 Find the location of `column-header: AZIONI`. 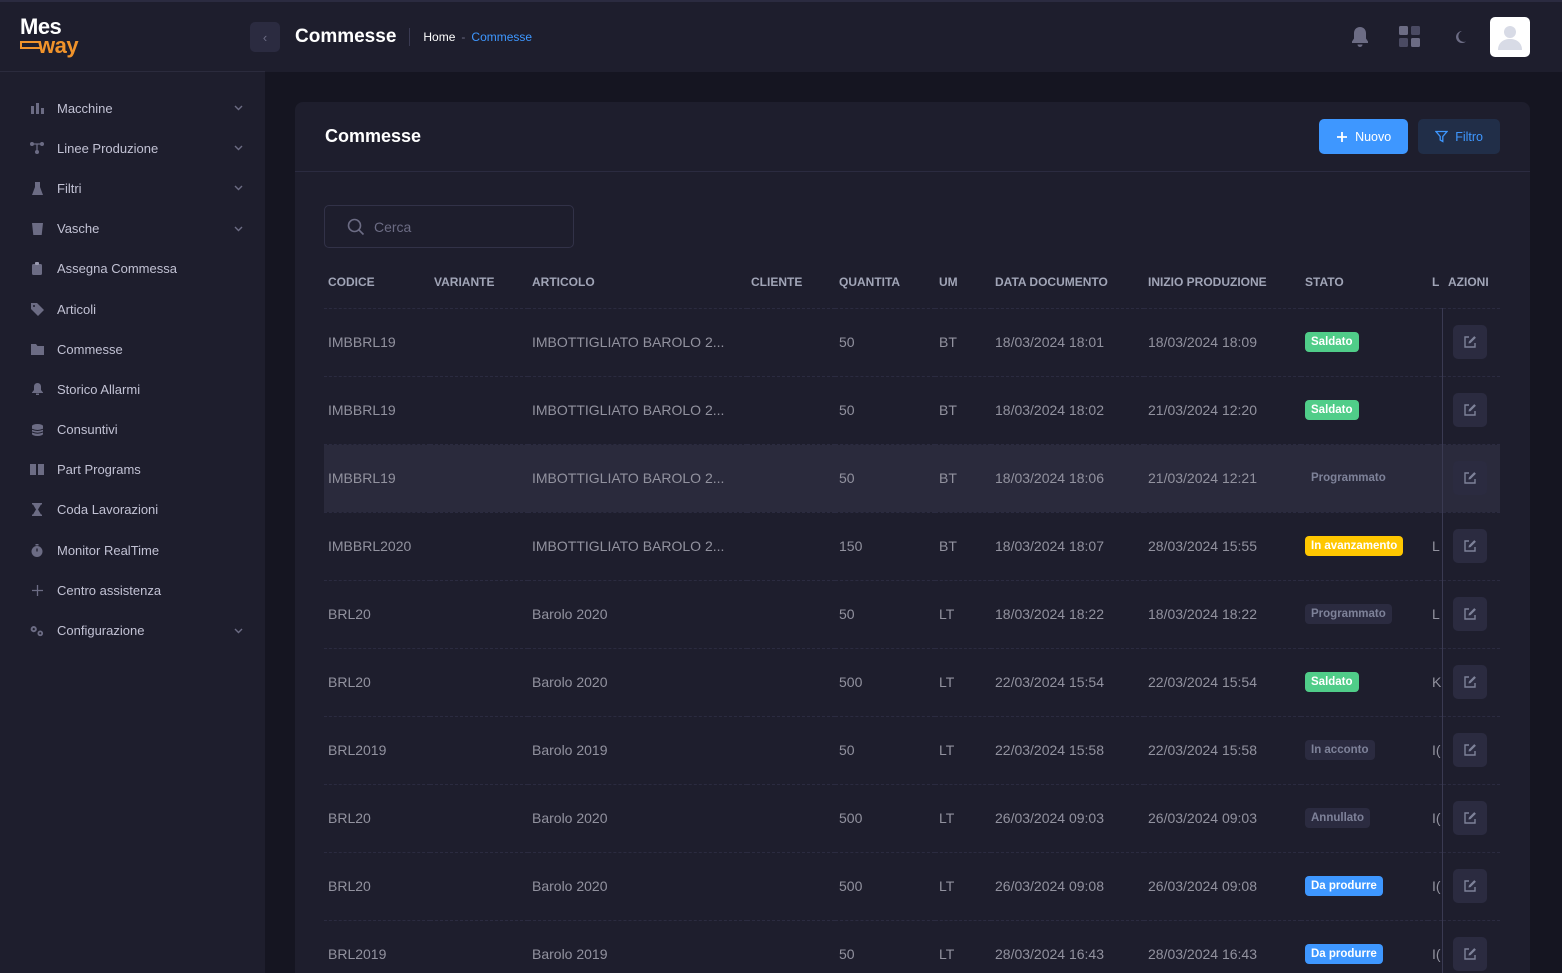

column-header: AZIONI is located at coordinates (1471, 283).